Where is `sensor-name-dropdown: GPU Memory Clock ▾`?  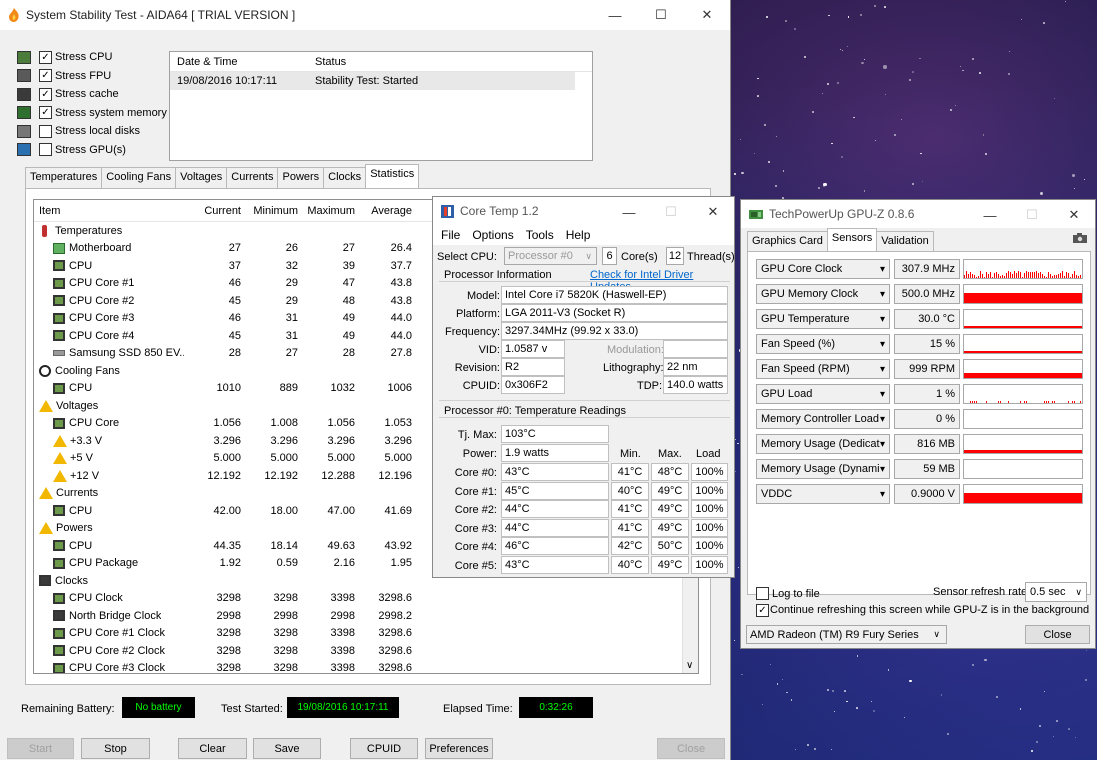 sensor-name-dropdown: GPU Memory Clock ▾ is located at coordinates (823, 294).